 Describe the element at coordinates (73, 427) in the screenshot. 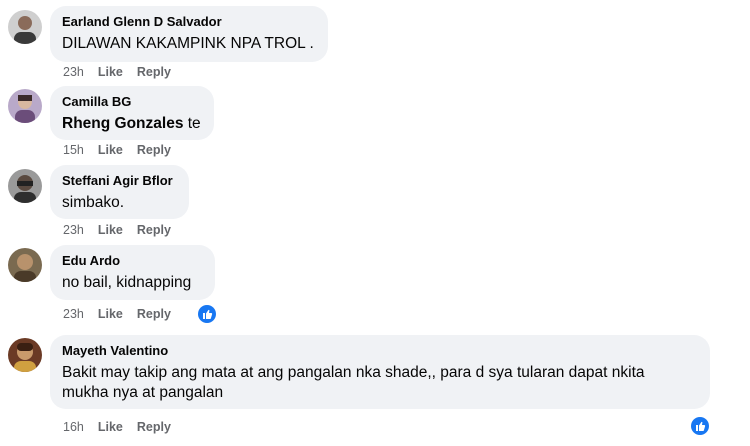

I see `comment-time: 16h` at that location.